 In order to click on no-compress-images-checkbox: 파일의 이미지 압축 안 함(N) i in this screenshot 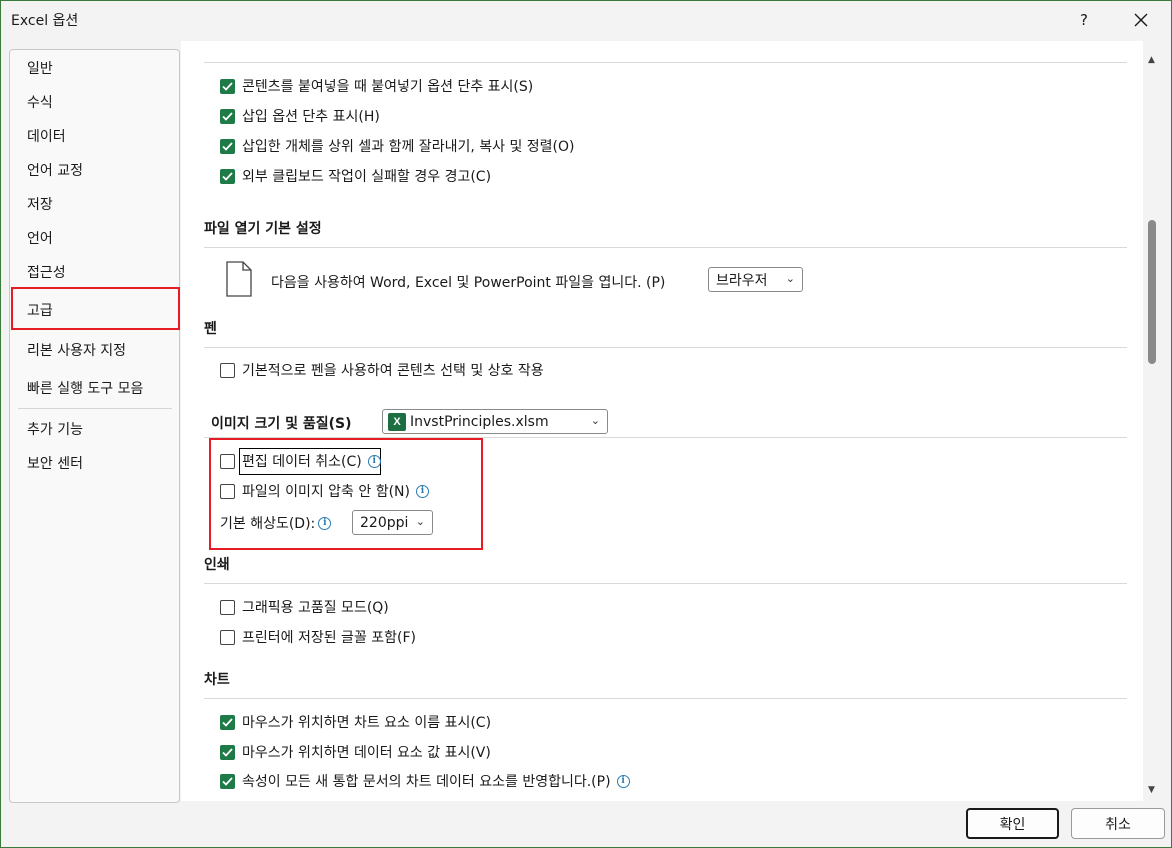, I will do `click(324, 491)`.